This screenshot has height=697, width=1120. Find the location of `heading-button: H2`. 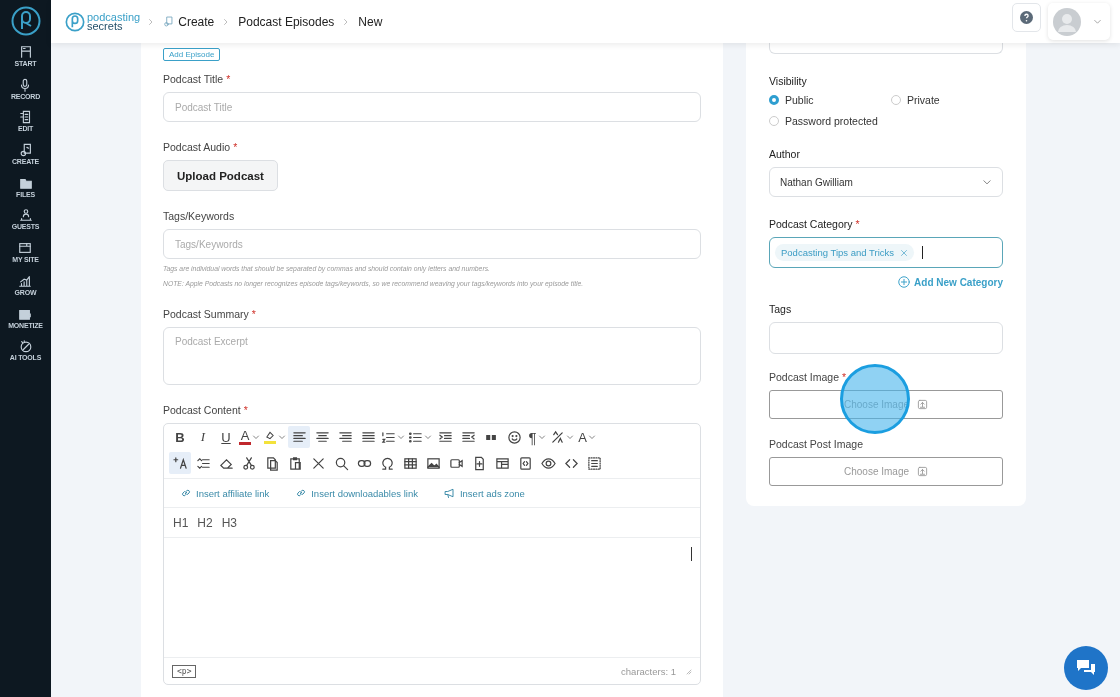

heading-button: H2 is located at coordinates (205, 522).